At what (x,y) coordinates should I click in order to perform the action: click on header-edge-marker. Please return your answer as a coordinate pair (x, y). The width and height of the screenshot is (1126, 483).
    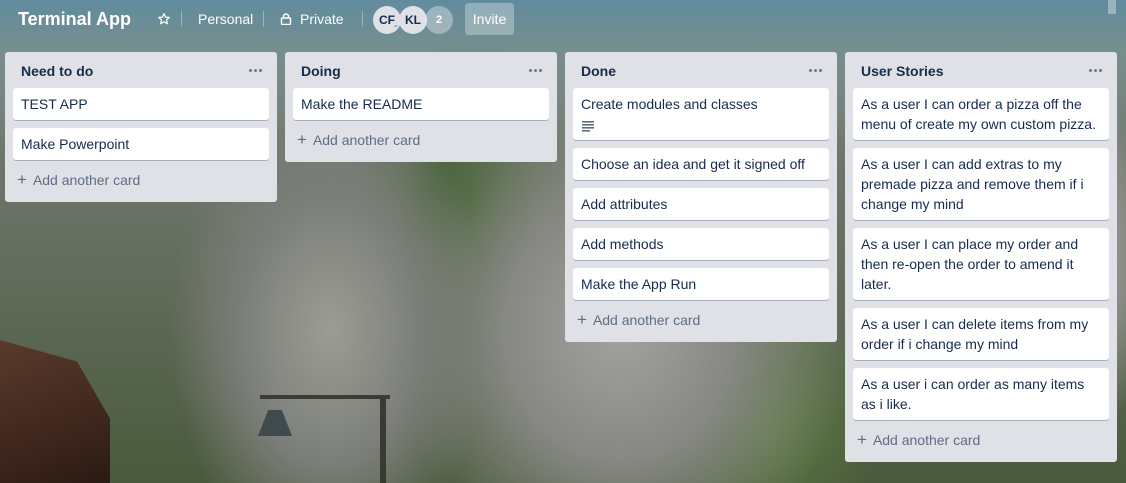
    Looking at the image, I should click on (1112, 7).